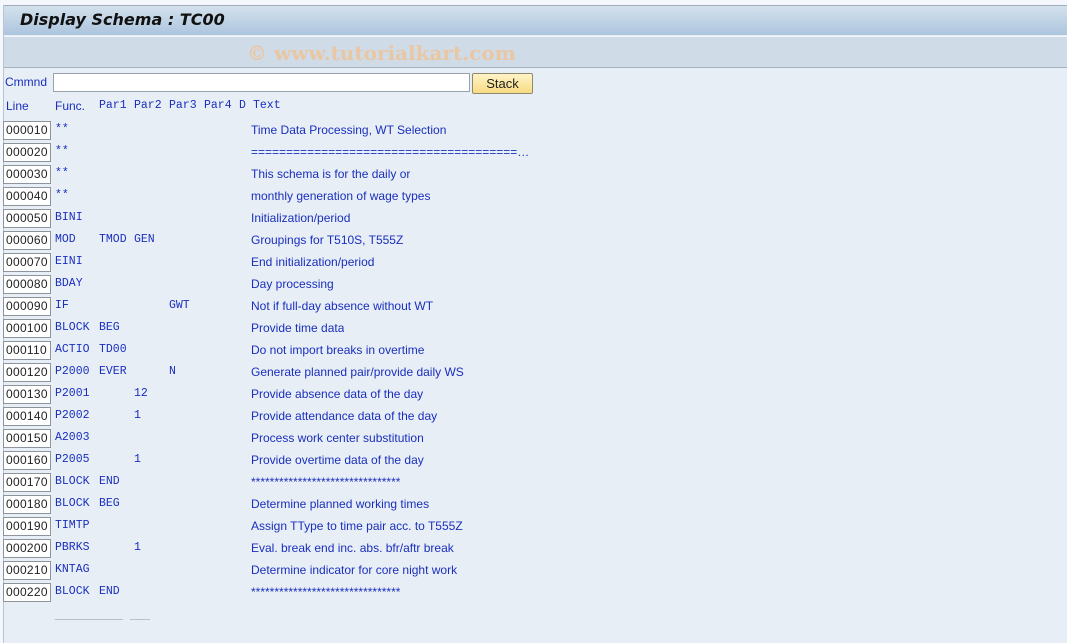 The width and height of the screenshot is (1067, 643). What do you see at coordinates (183, 105) in the screenshot?
I see `column-header-par3: Par3` at bounding box center [183, 105].